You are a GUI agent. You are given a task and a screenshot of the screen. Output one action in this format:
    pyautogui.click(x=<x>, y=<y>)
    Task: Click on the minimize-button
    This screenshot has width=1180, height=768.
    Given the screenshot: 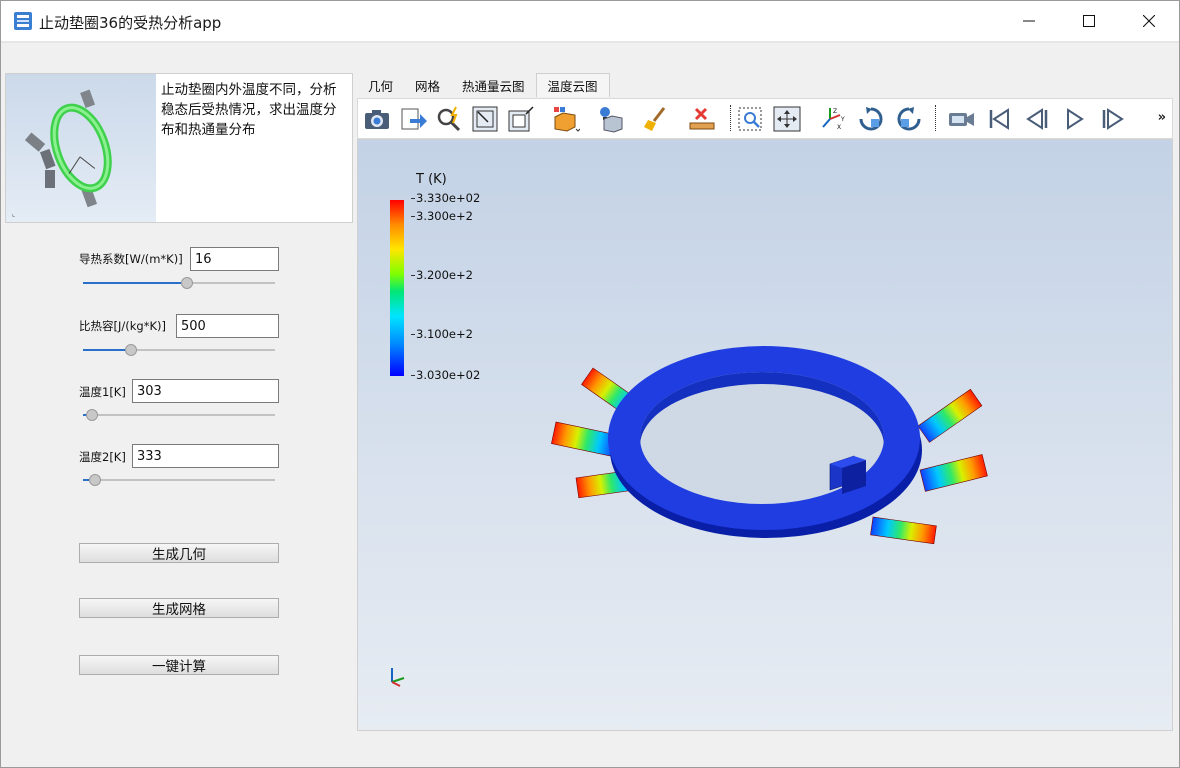 What is the action you would take?
    pyautogui.click(x=1029, y=21)
    